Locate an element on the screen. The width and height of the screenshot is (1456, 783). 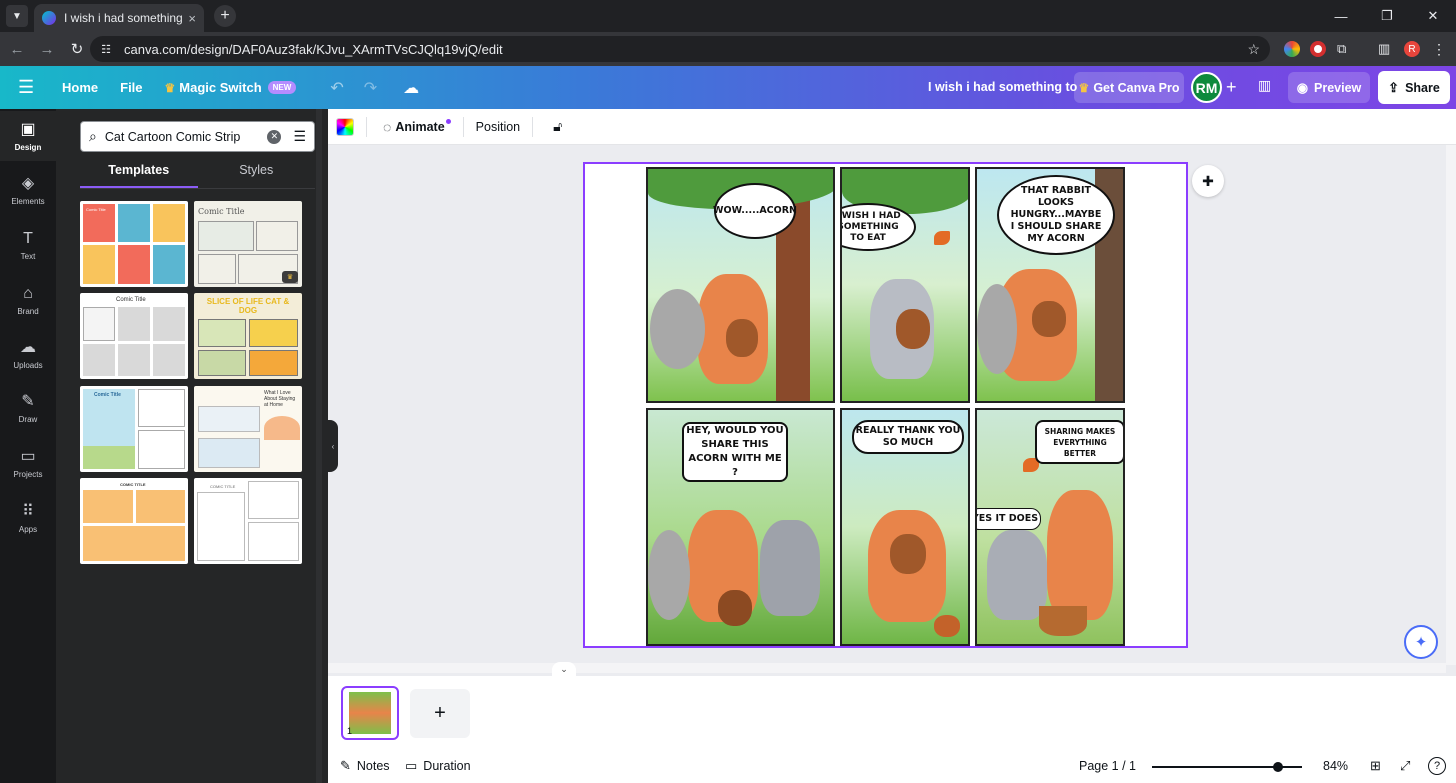
speech-bubble: YES IT DOES is located at coordinates (1009, 519).